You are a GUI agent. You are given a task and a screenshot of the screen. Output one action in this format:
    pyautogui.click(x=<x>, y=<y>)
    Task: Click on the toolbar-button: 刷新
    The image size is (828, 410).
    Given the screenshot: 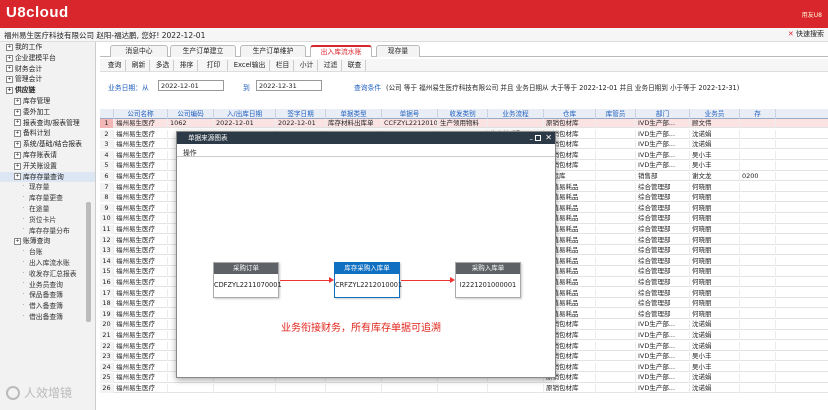 What is the action you would take?
    pyautogui.click(x=139, y=65)
    